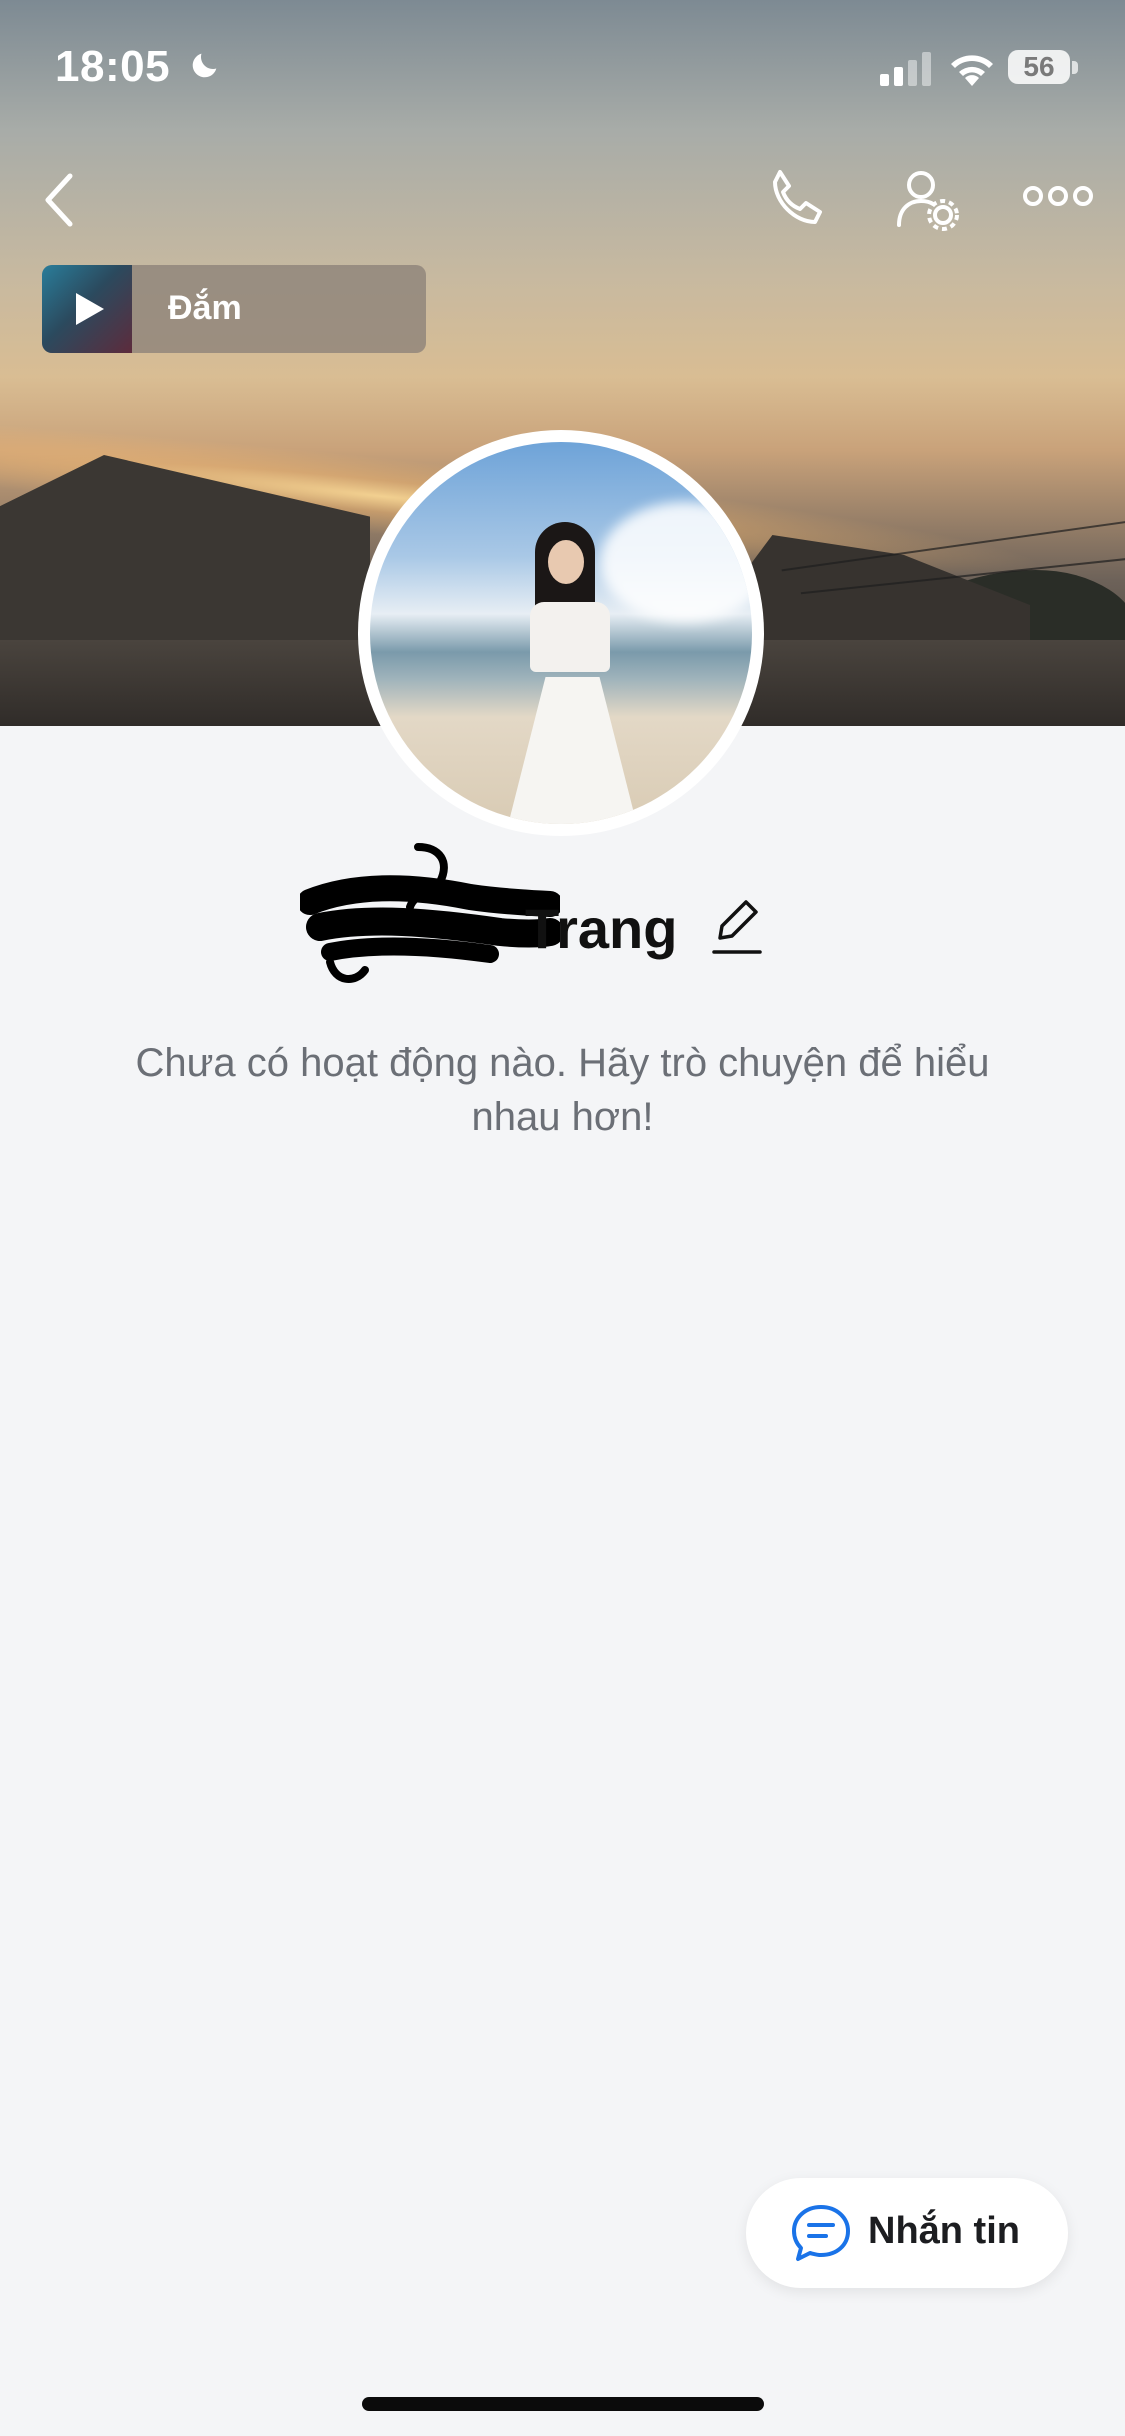  What do you see at coordinates (430, 913) in the screenshot?
I see `name-redaction-scribble` at bounding box center [430, 913].